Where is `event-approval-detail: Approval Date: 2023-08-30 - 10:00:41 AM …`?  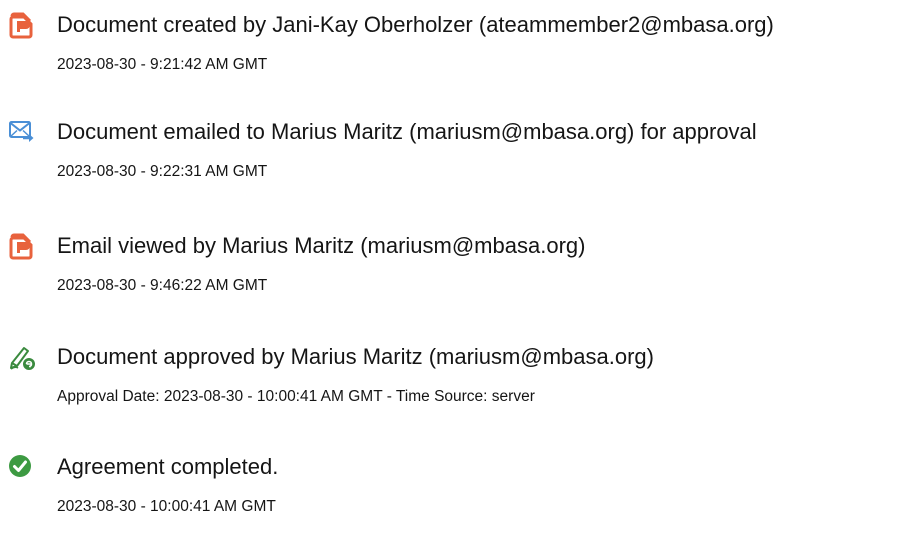 event-approval-detail: Approval Date: 2023-08-30 - 10:00:41 AM … is located at coordinates (296, 396).